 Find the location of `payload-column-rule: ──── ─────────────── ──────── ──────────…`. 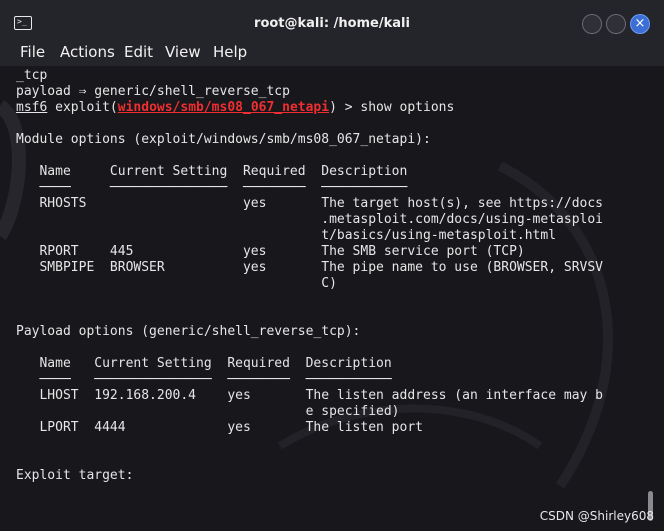

payload-column-rule: ──── ─────────────── ──────── ──────────… is located at coordinates (204, 379).